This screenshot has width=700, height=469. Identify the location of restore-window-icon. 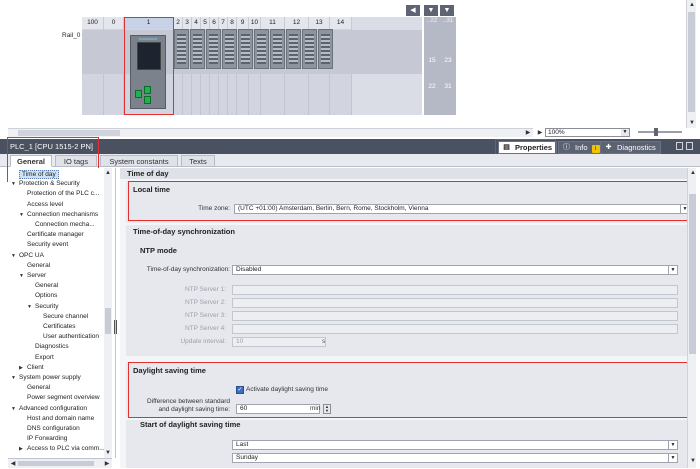
(679, 146).